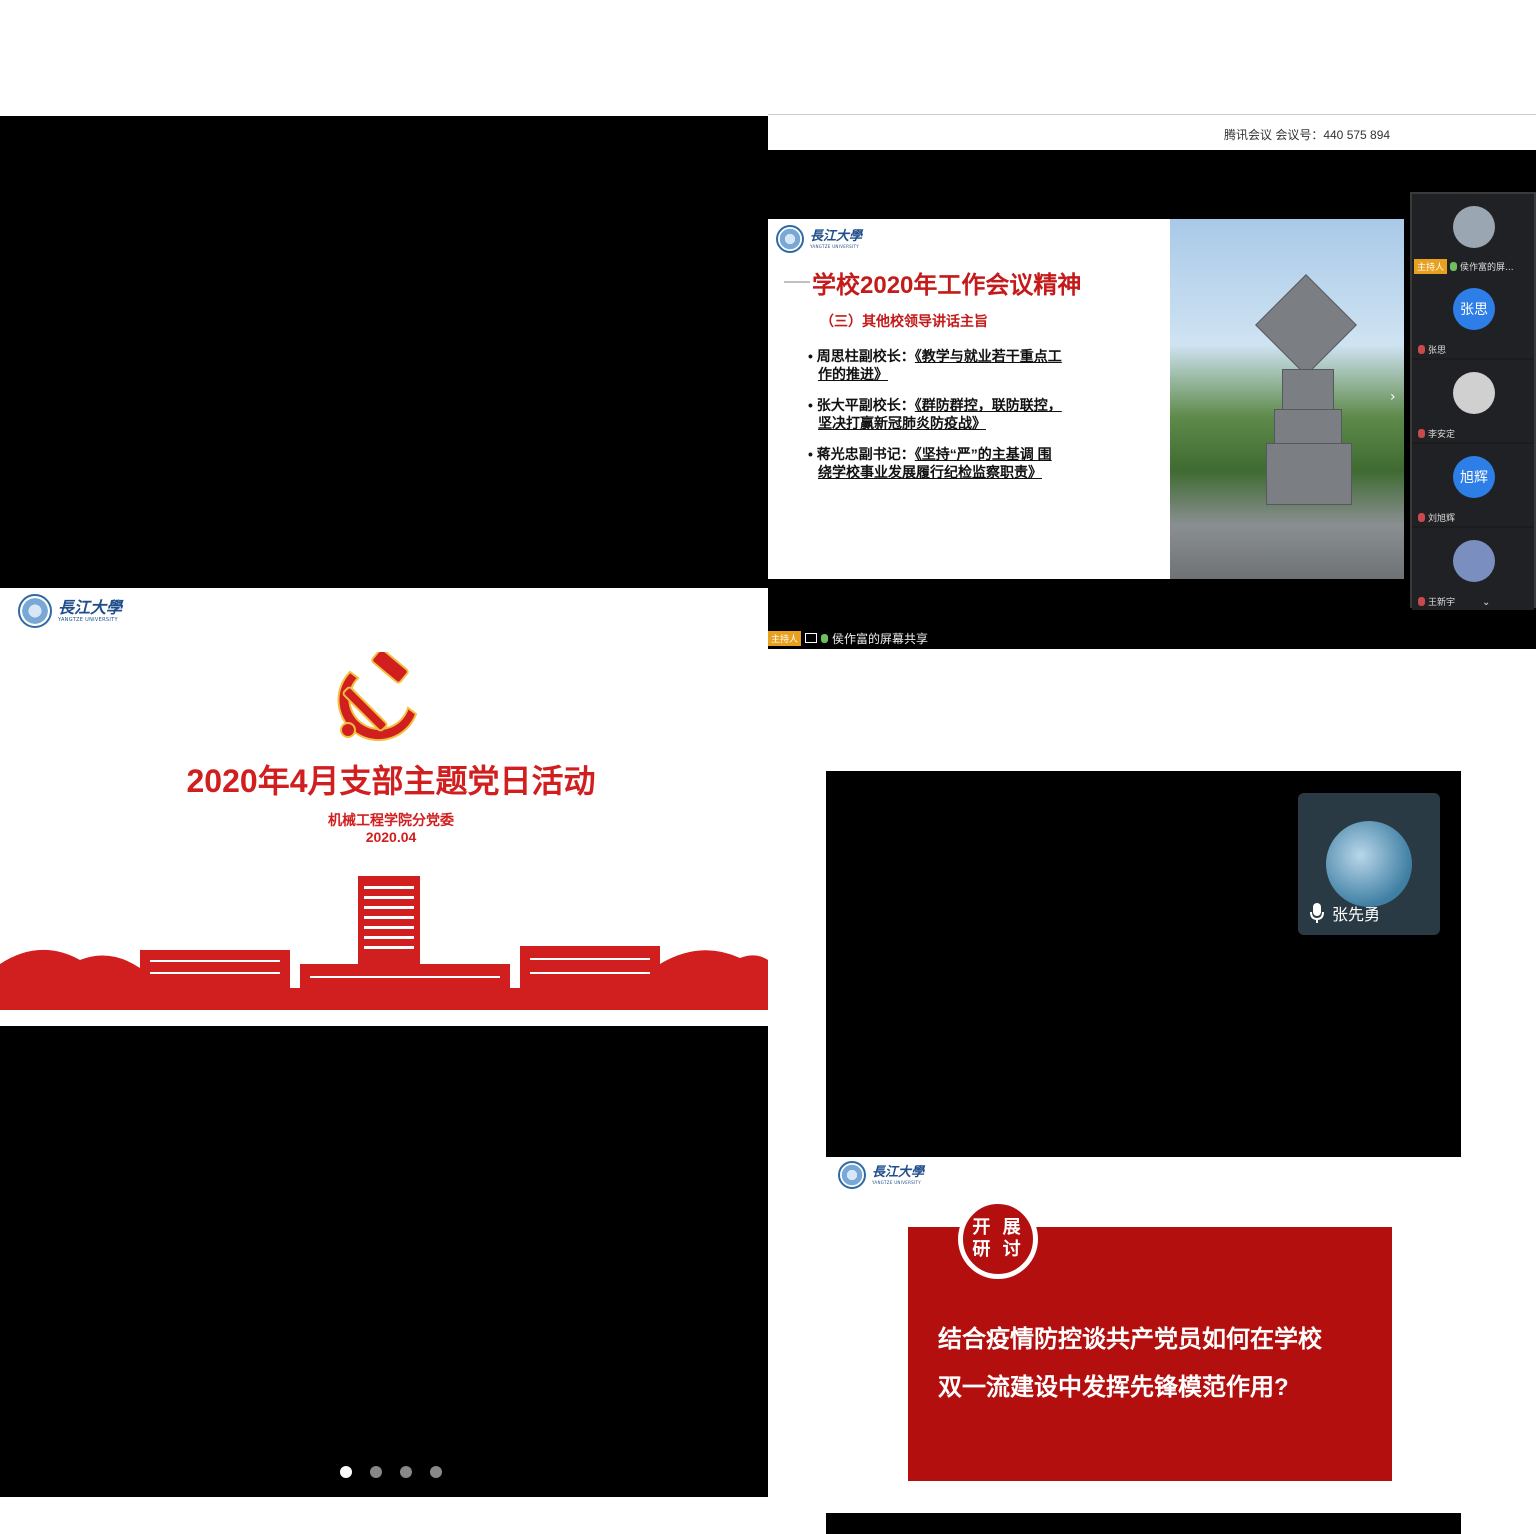 Image resolution: width=1536 pixels, height=1534 pixels. Describe the element at coordinates (1356, 914) in the screenshot. I see `participant-name: 张先勇` at that location.